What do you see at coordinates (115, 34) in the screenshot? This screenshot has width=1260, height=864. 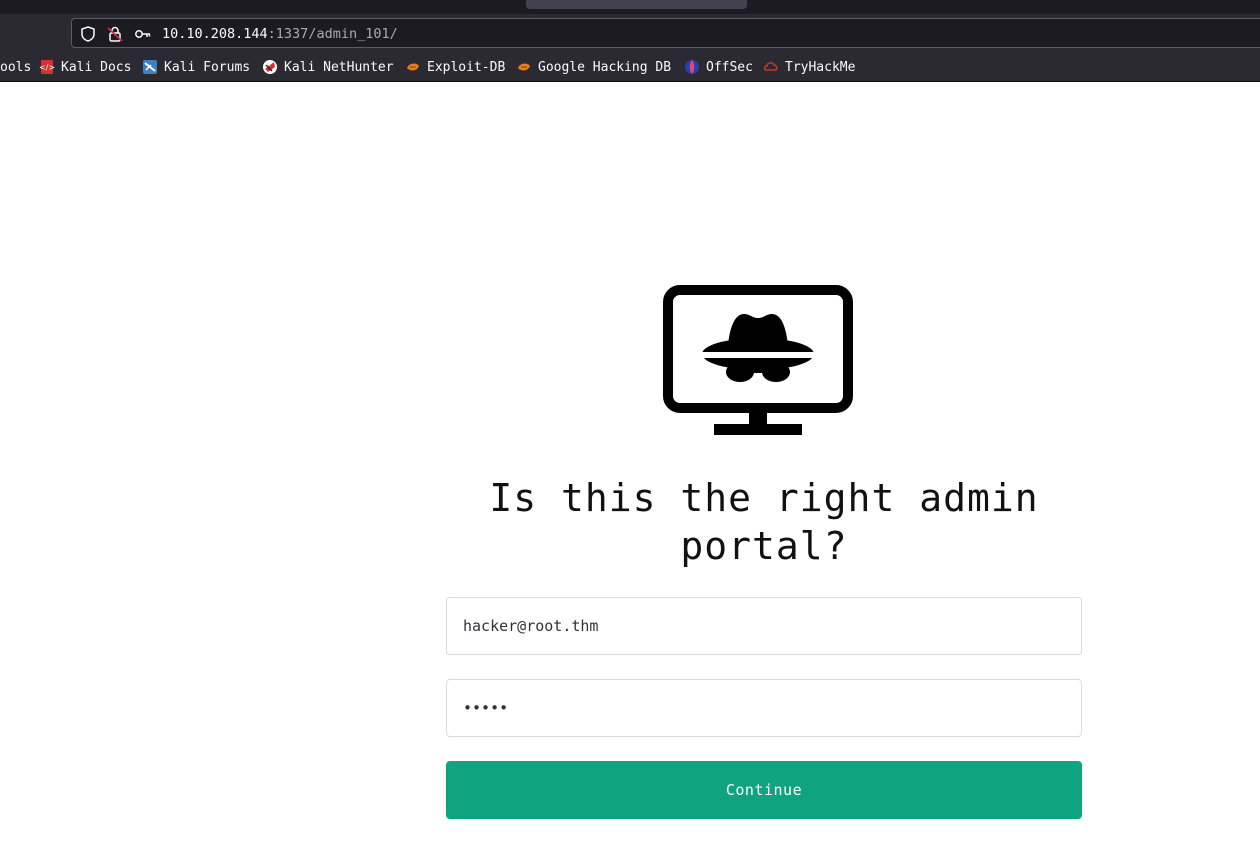 I see `insecure-lock-icon` at bounding box center [115, 34].